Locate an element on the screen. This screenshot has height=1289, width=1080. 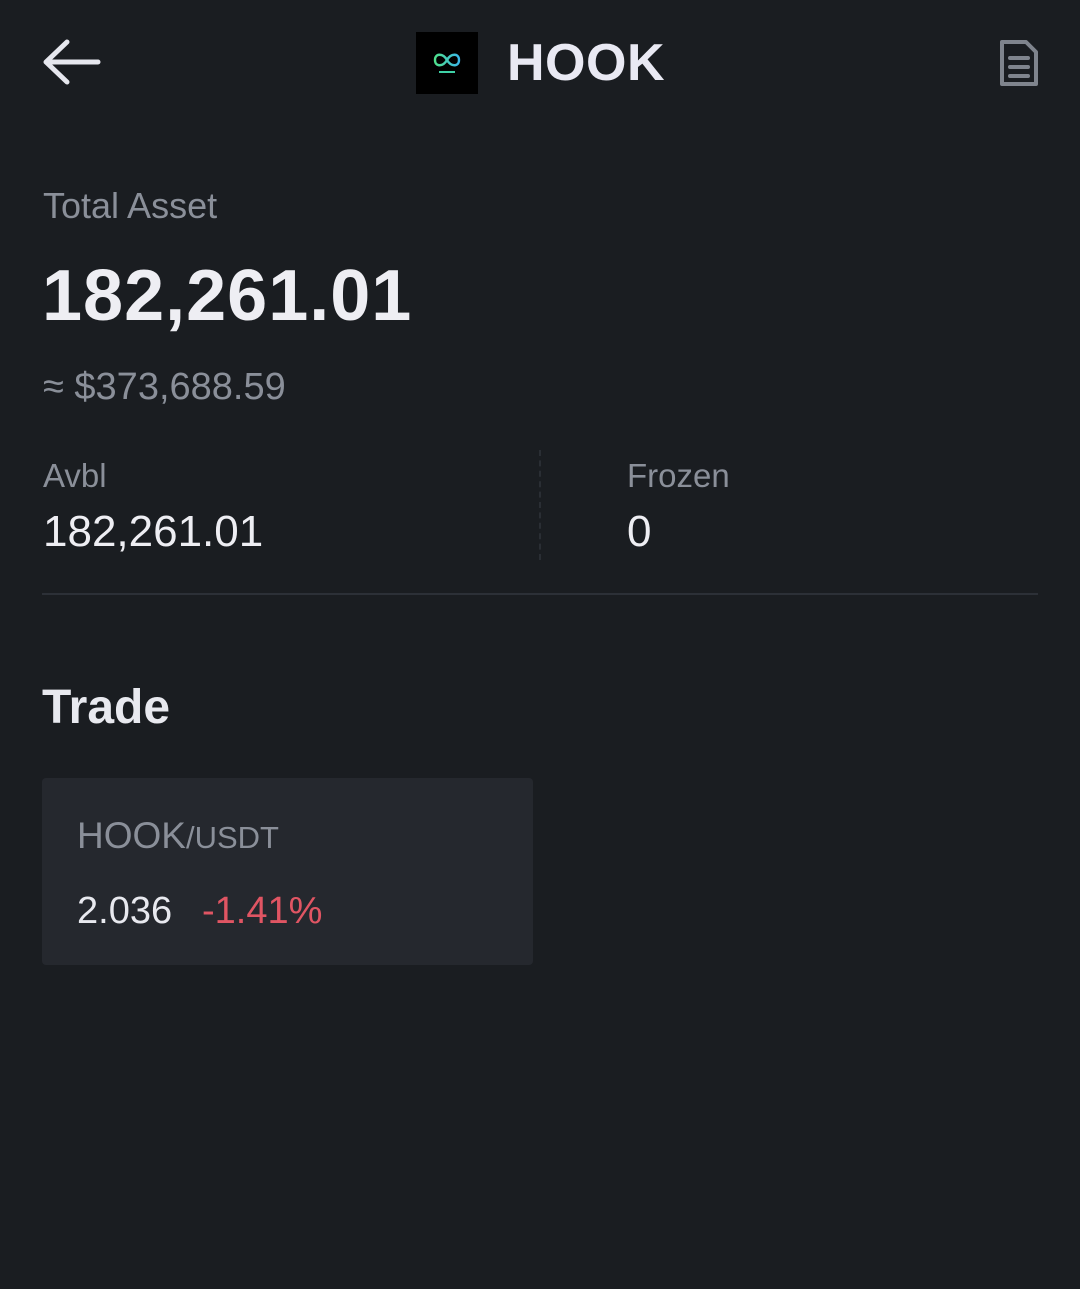
column-divider is located at coordinates (540, 505).